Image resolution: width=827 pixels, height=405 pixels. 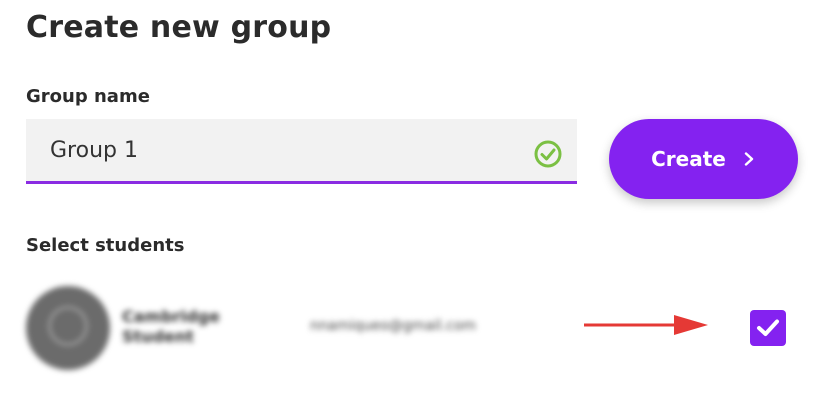 I want to click on avatar-placeholder-icon, so click(x=68, y=326).